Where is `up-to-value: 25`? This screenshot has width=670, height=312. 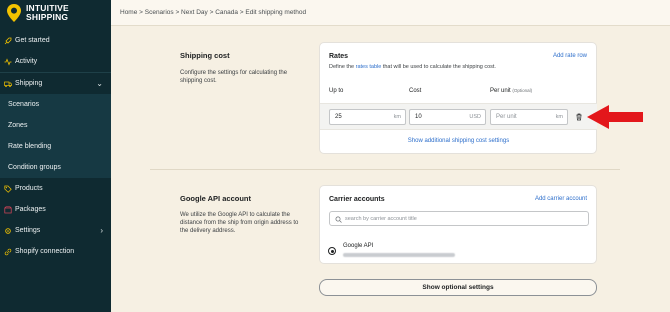 up-to-value: 25 is located at coordinates (338, 117).